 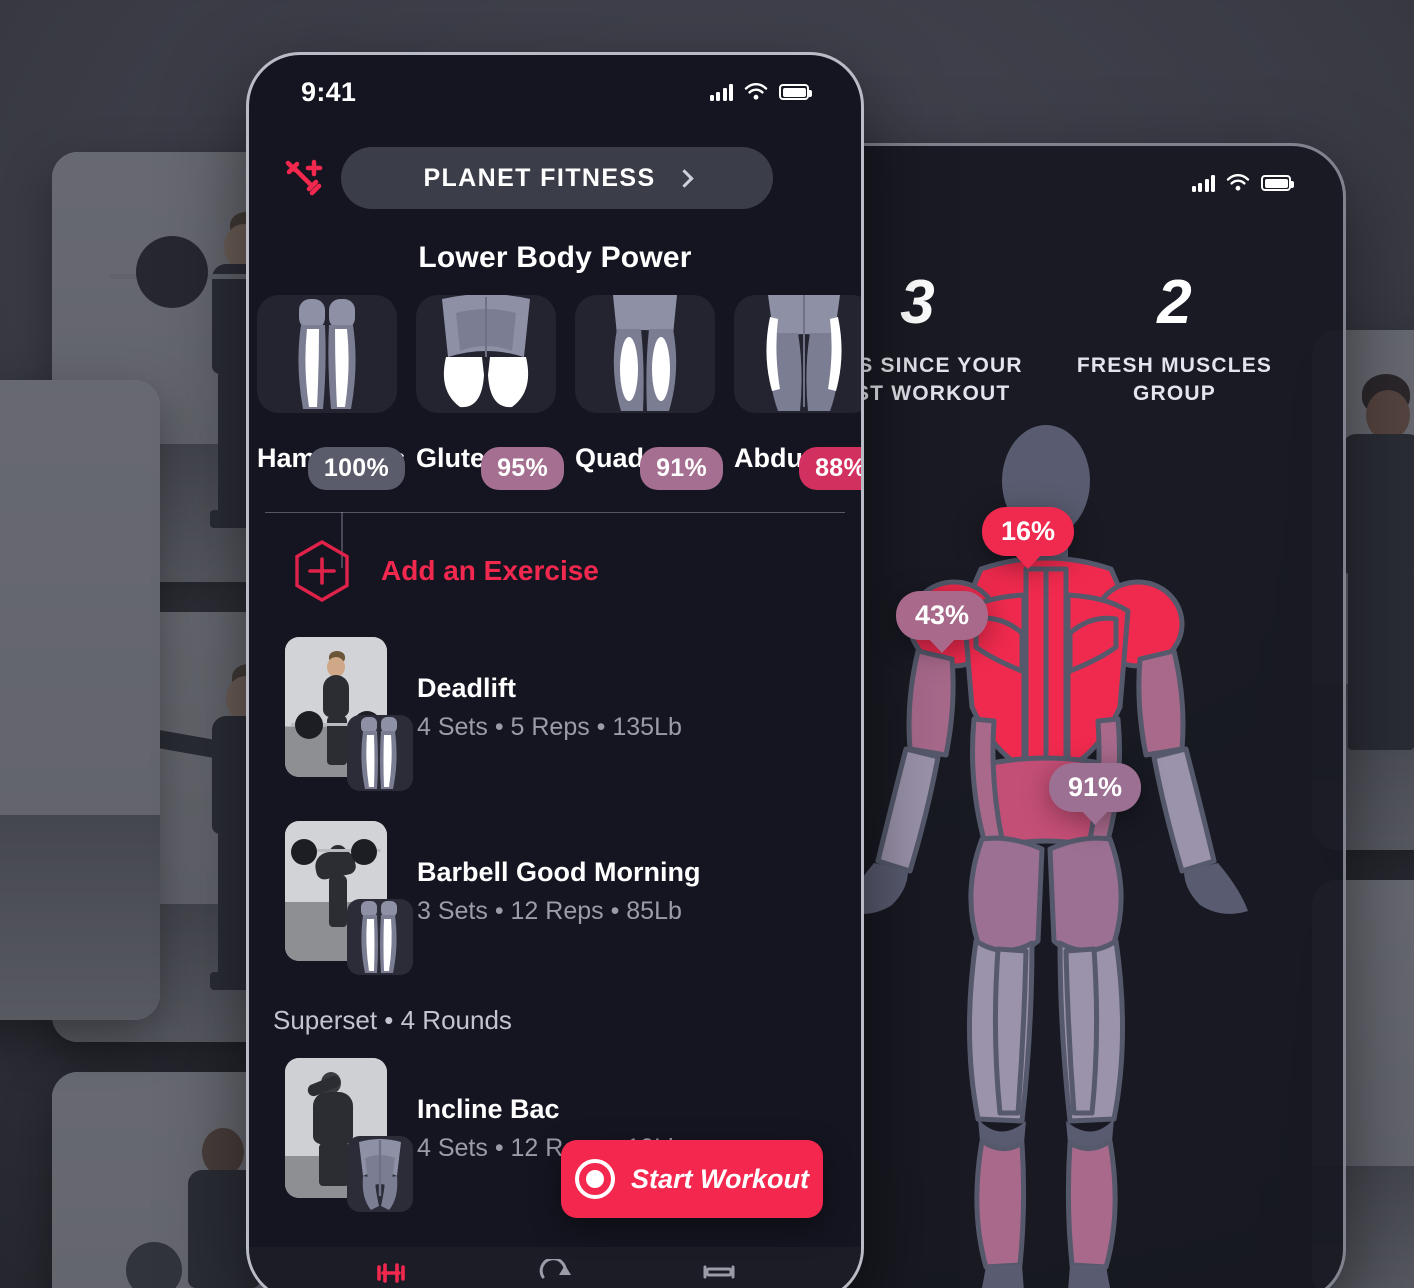 I want to click on muscle-bubble-traps: 16%, so click(x=1028, y=531).